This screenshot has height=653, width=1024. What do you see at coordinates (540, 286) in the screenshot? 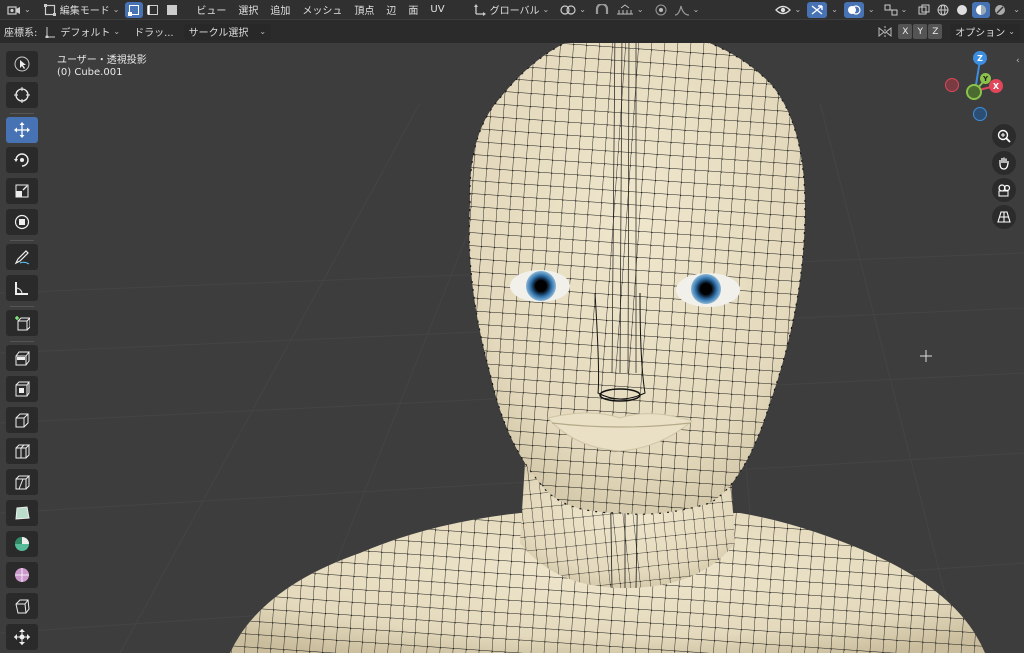
I see `left-eye` at bounding box center [540, 286].